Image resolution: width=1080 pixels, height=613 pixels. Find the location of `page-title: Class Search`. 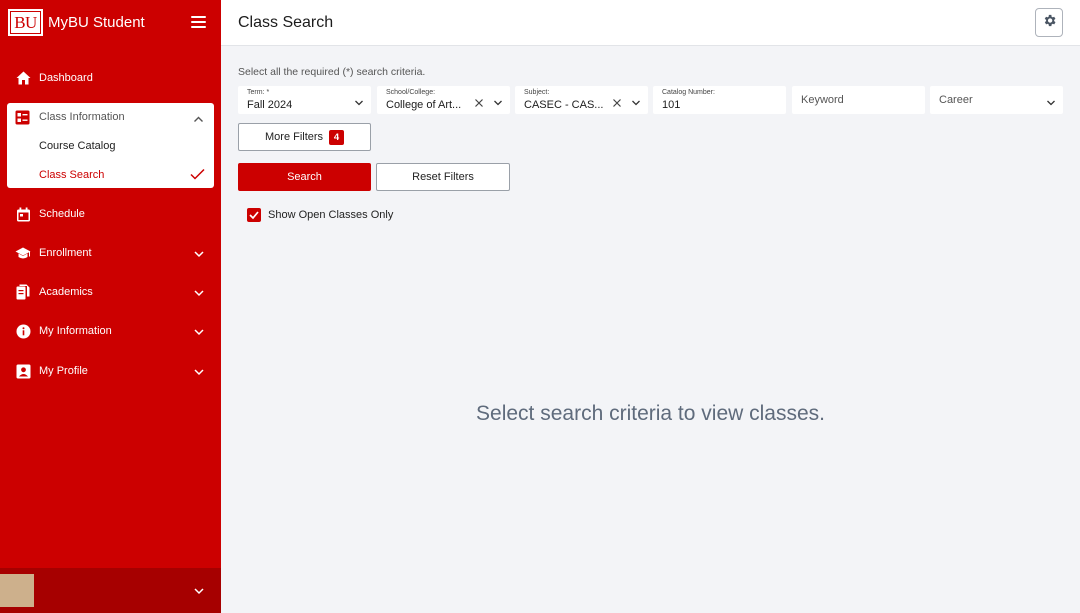

page-title: Class Search is located at coordinates (286, 22).